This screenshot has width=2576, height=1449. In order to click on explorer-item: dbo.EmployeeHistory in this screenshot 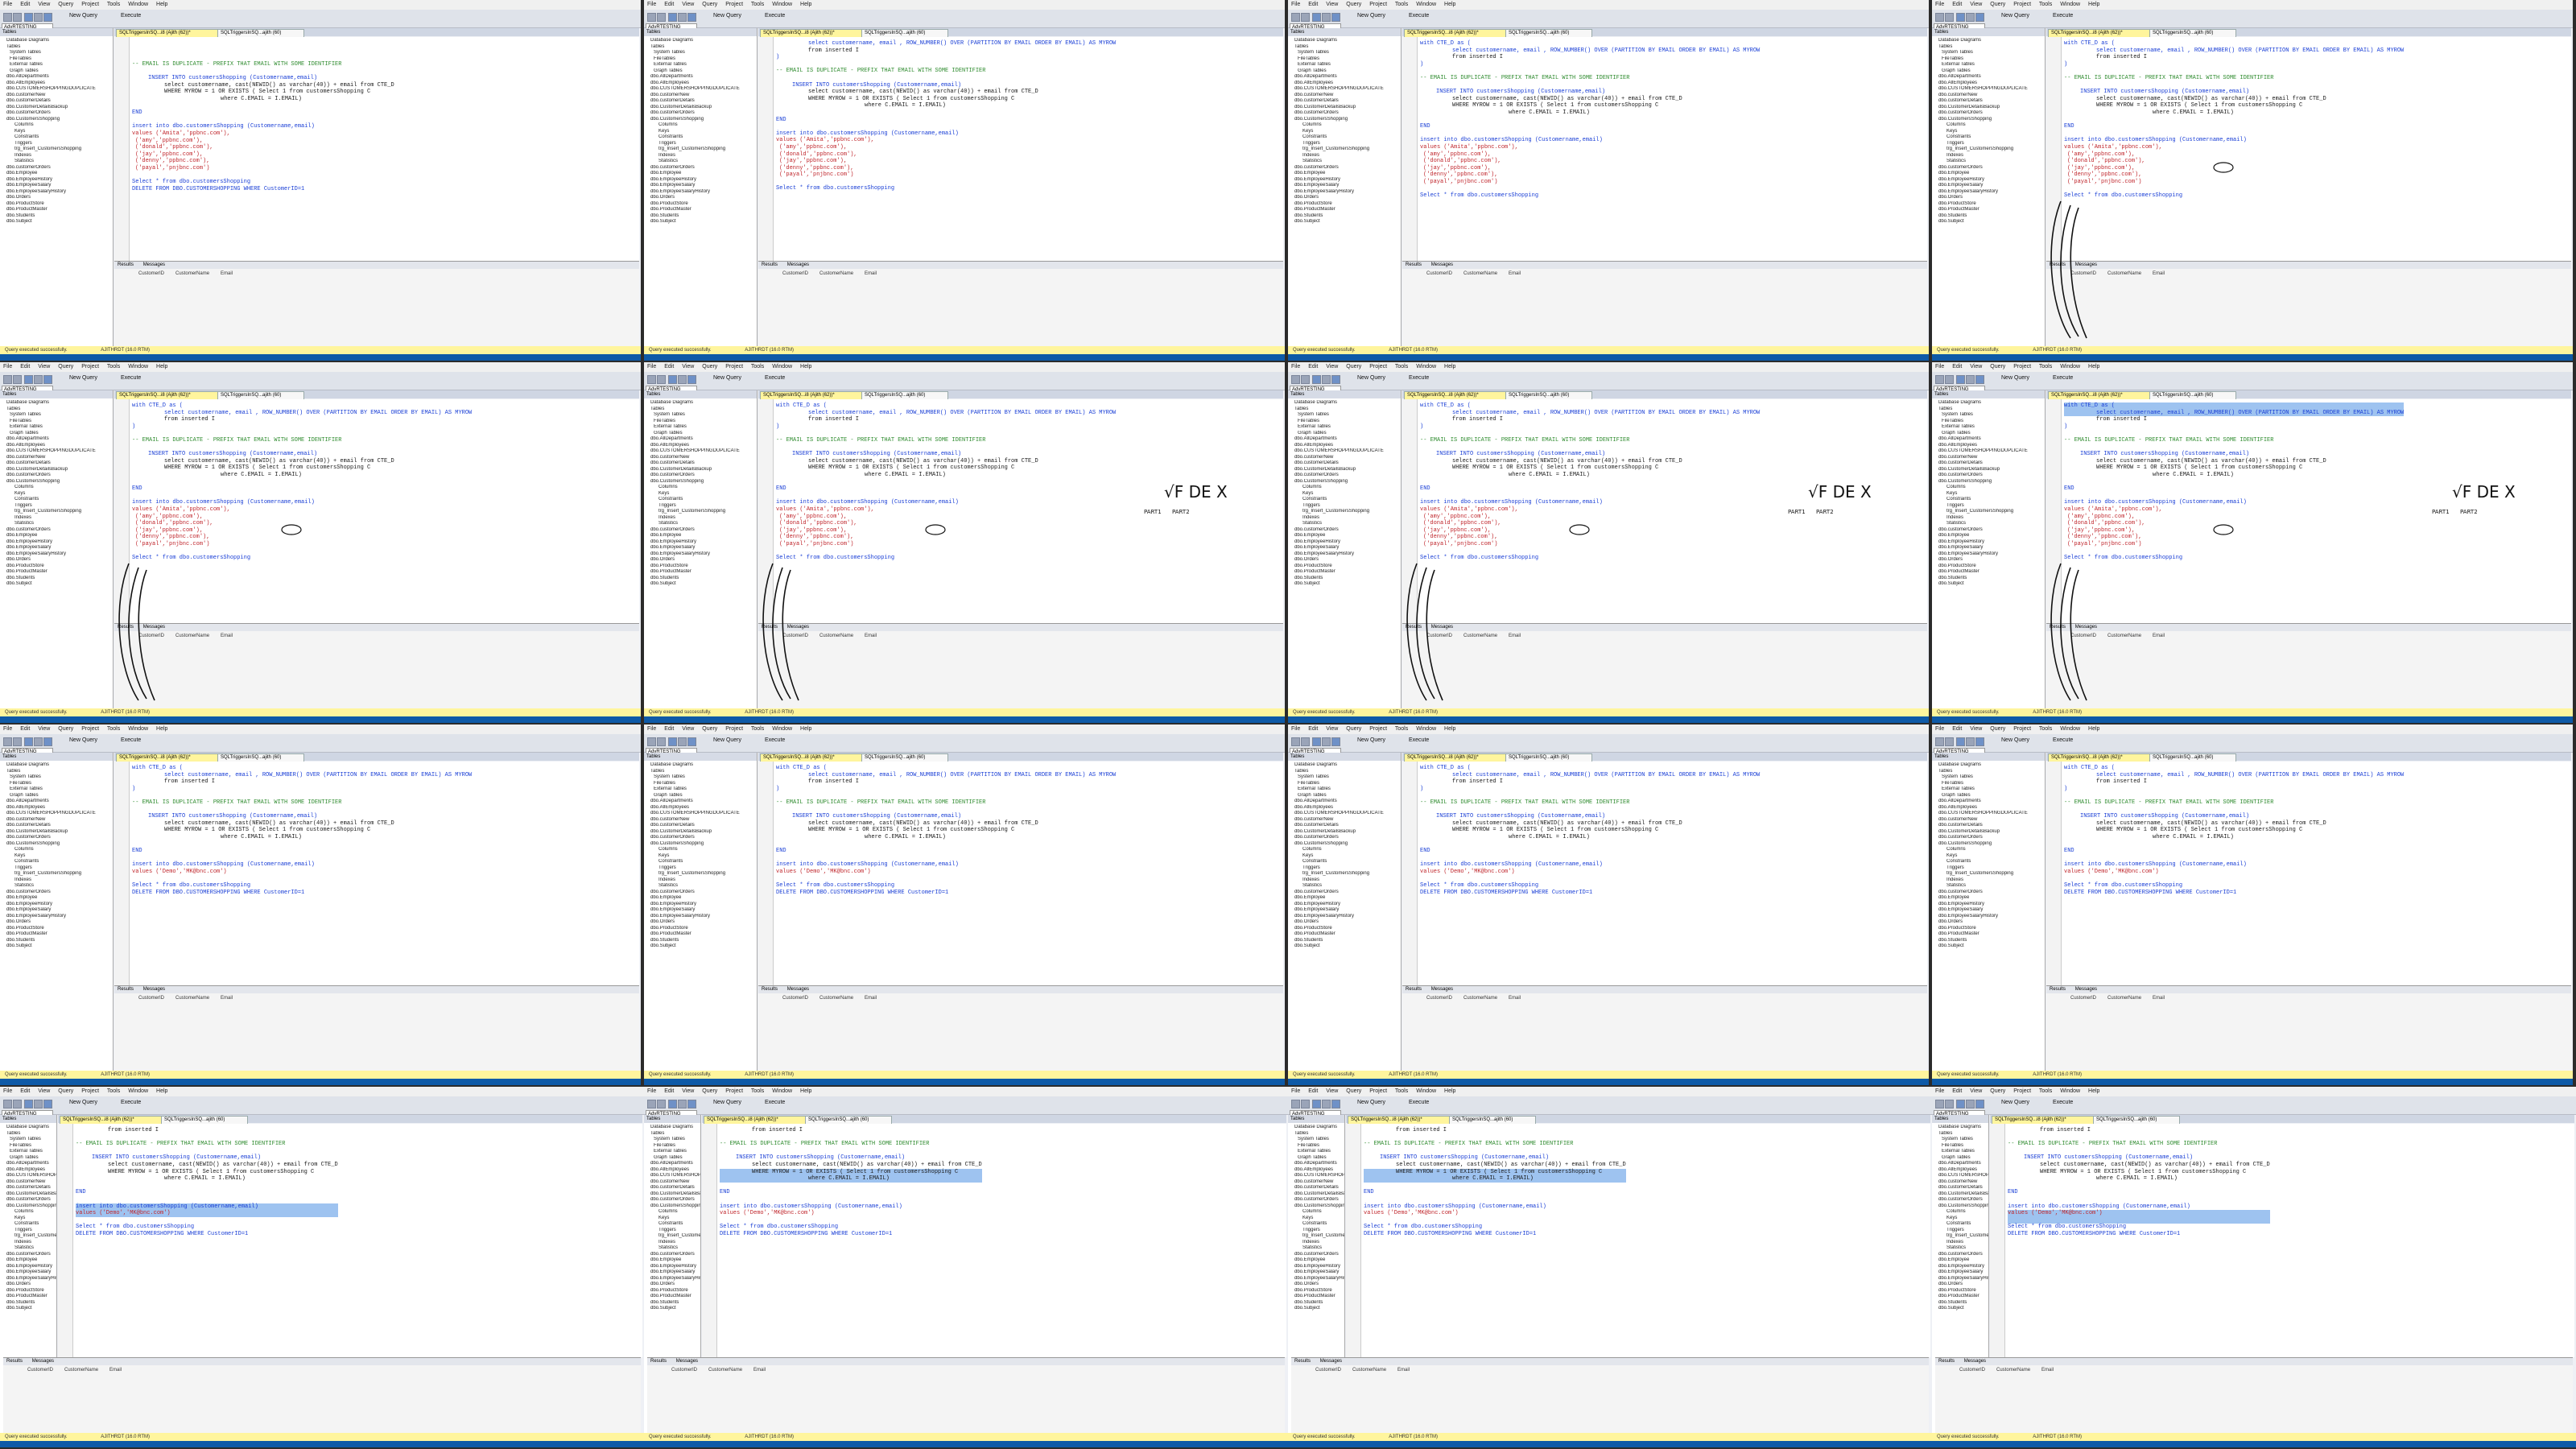, I will do `click(58, 180)`.